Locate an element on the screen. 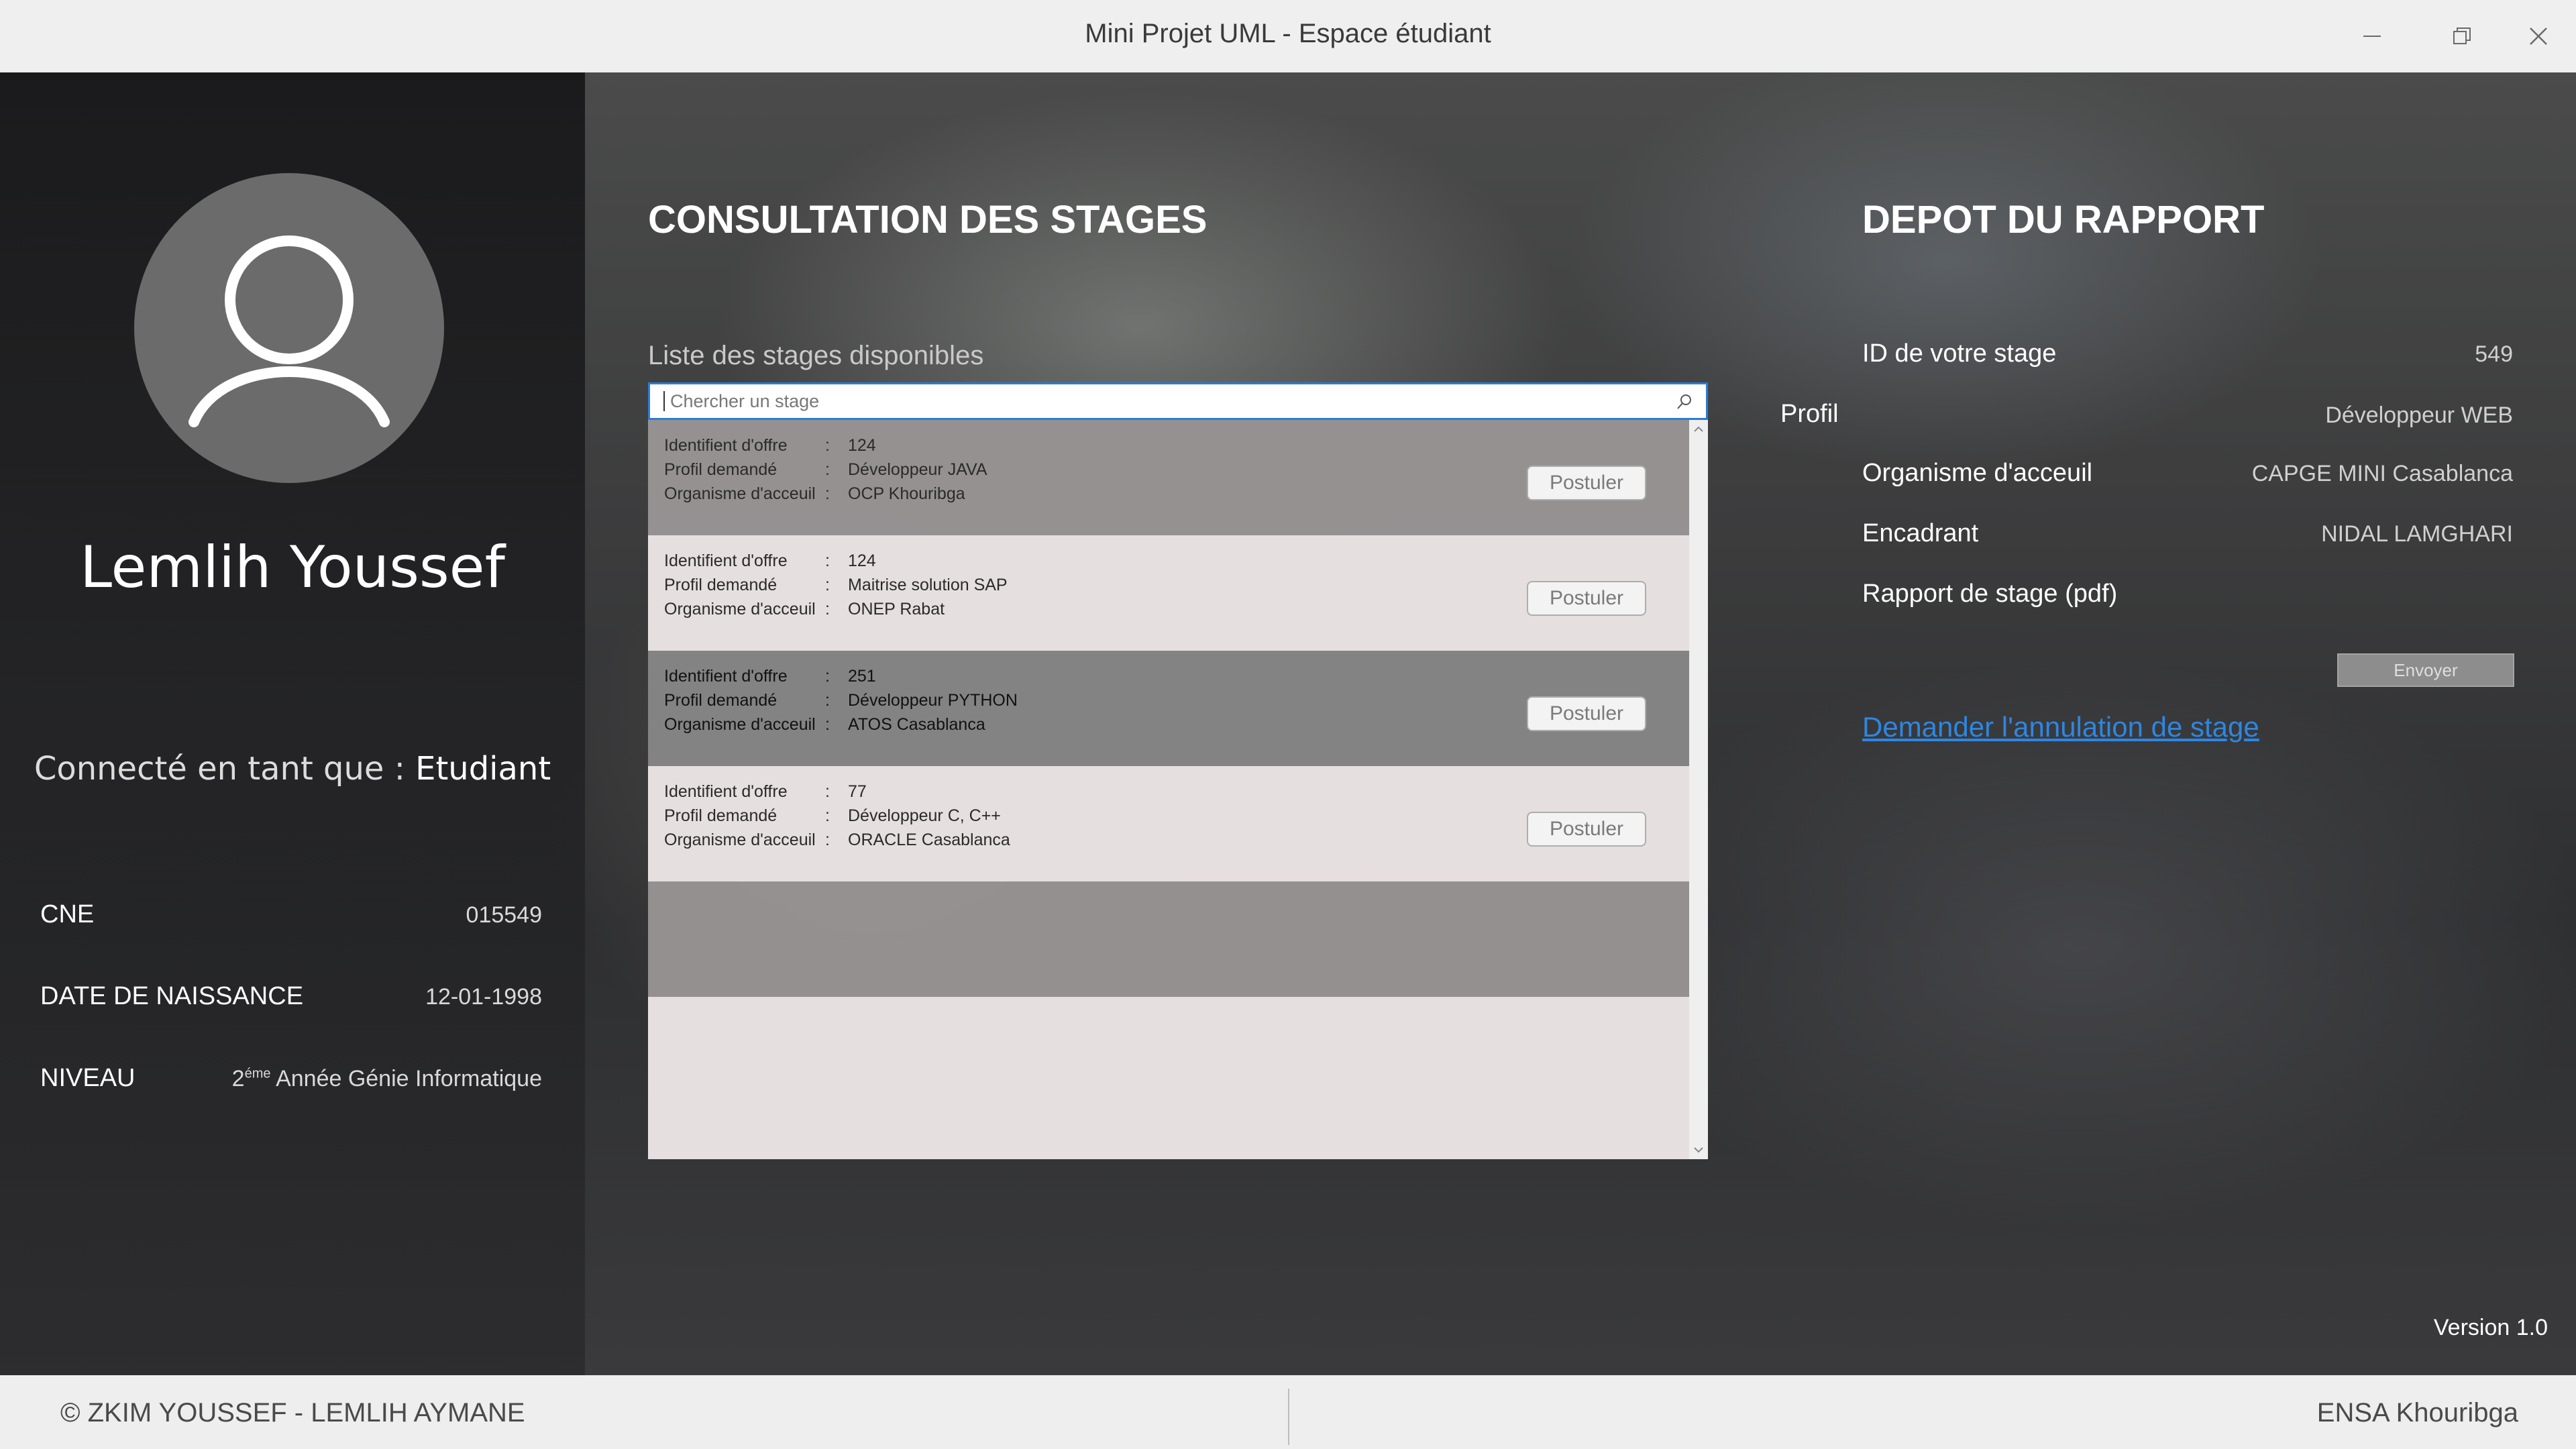 The width and height of the screenshot is (2576, 1449). offer-profil-value: Développeur PYTHON is located at coordinates (933, 700).